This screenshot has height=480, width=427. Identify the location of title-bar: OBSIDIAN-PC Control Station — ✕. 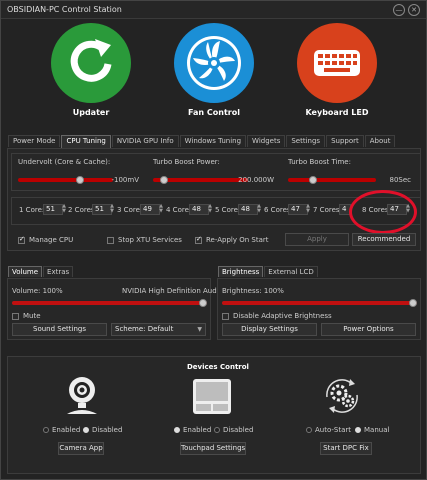
(213, 10).